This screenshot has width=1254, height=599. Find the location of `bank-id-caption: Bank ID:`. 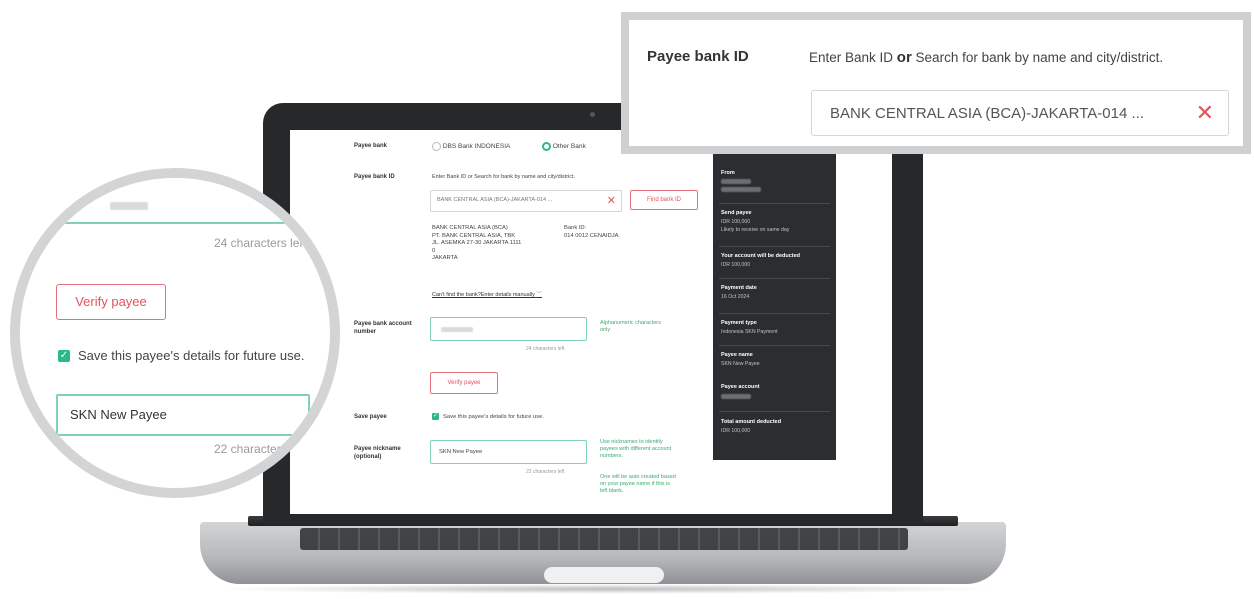

bank-id-caption: Bank ID: is located at coordinates (575, 228).